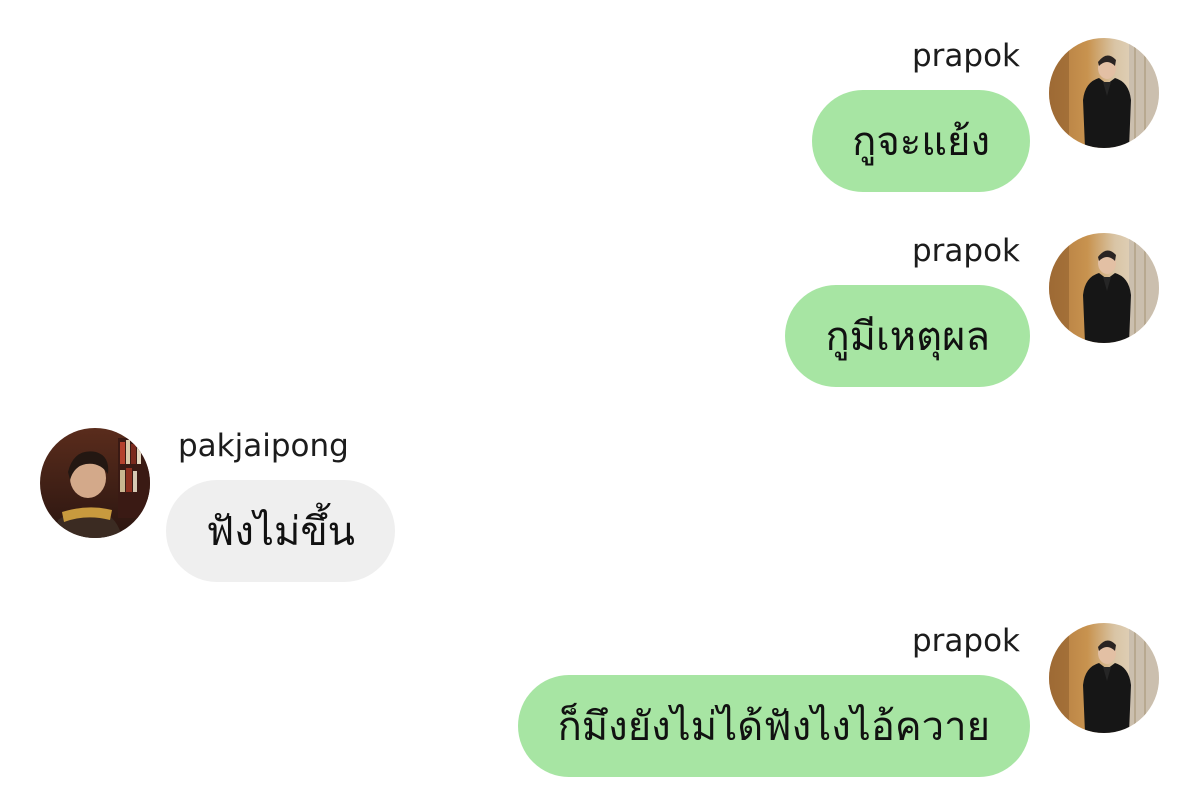 This screenshot has height=799, width=1200. What do you see at coordinates (281, 531) in the screenshot?
I see `message-bubble: ฟังไม่ขึ้น` at bounding box center [281, 531].